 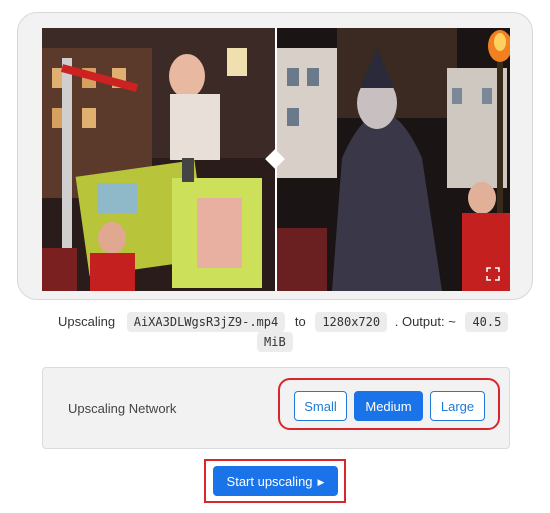 What do you see at coordinates (493, 274) in the screenshot?
I see `fullscreen-icon` at bounding box center [493, 274].